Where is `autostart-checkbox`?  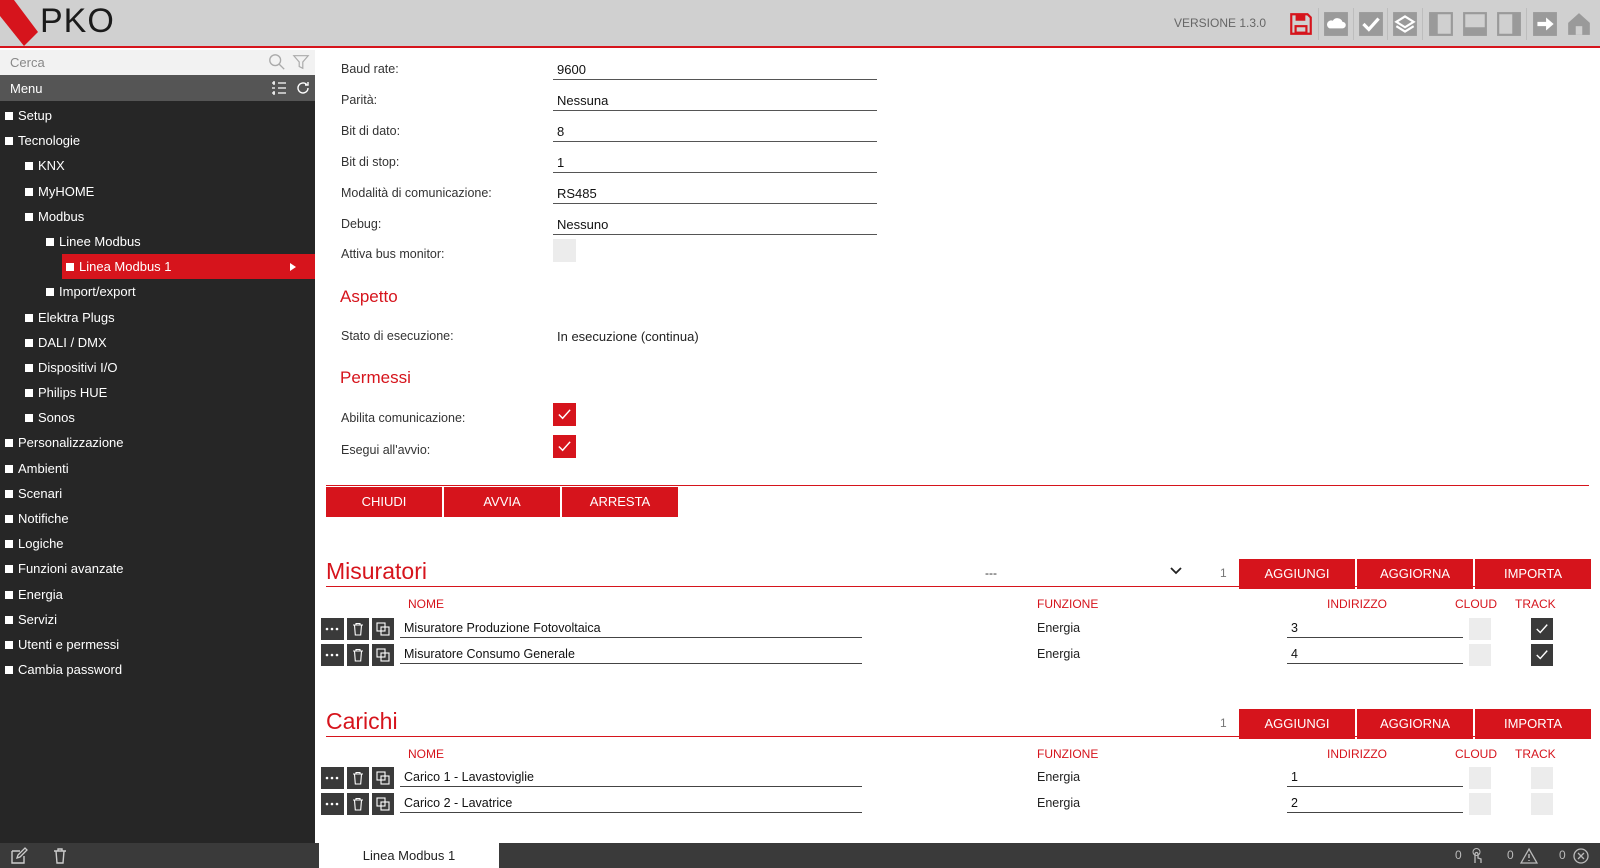 autostart-checkbox is located at coordinates (564, 446).